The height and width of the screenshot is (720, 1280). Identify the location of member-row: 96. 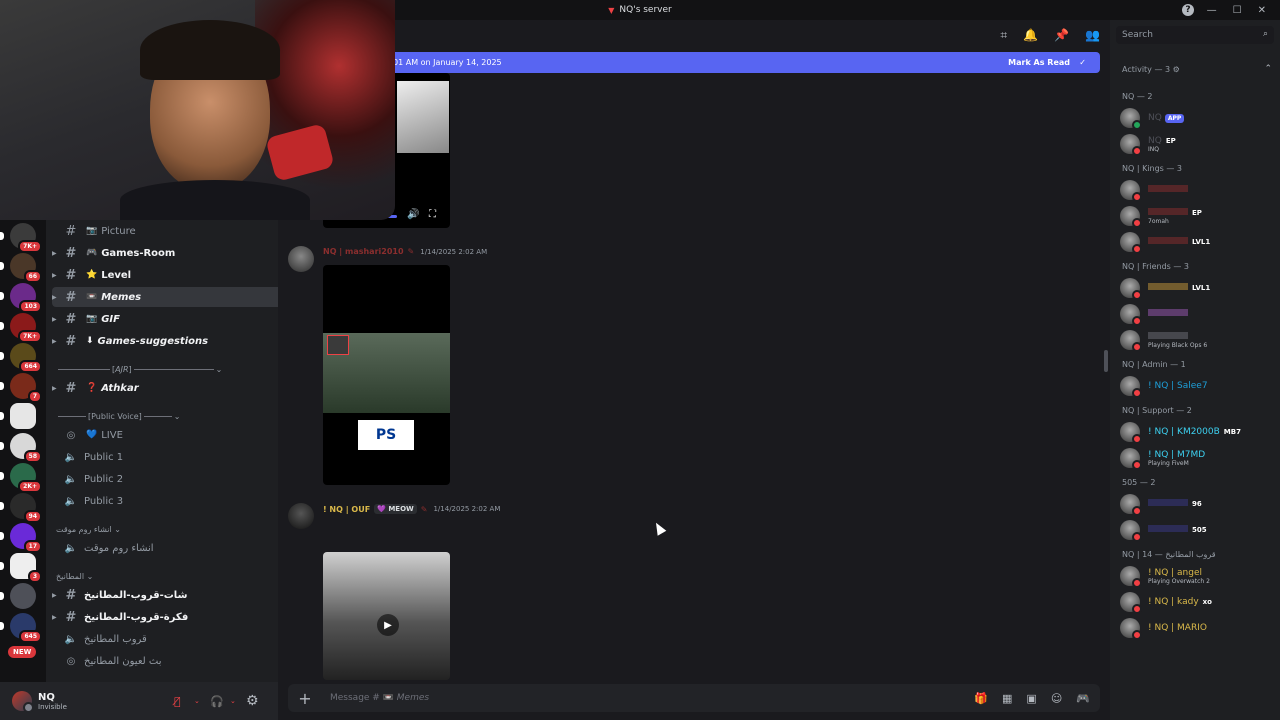
(1200, 504).